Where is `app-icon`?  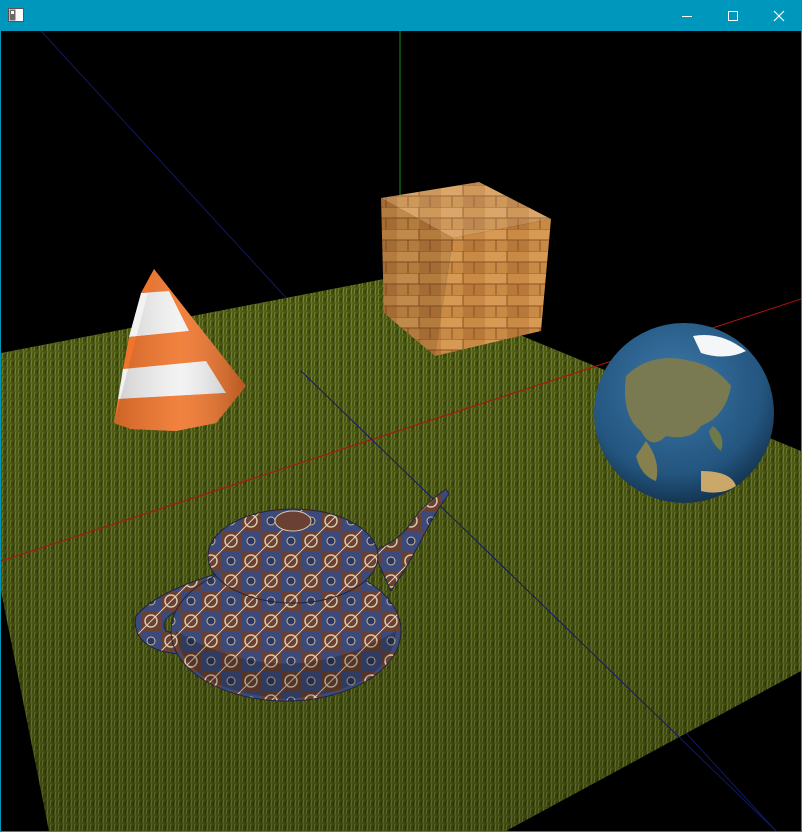
app-icon is located at coordinates (16, 15).